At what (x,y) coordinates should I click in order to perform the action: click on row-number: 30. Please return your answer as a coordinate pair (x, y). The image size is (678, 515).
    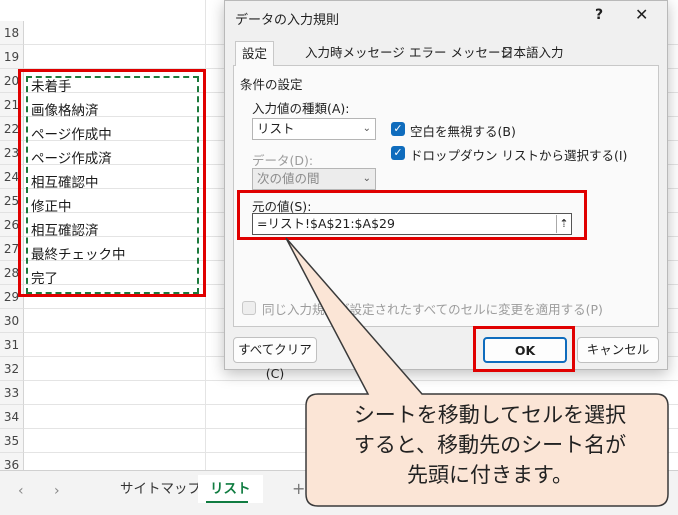
    Looking at the image, I should click on (12, 321).